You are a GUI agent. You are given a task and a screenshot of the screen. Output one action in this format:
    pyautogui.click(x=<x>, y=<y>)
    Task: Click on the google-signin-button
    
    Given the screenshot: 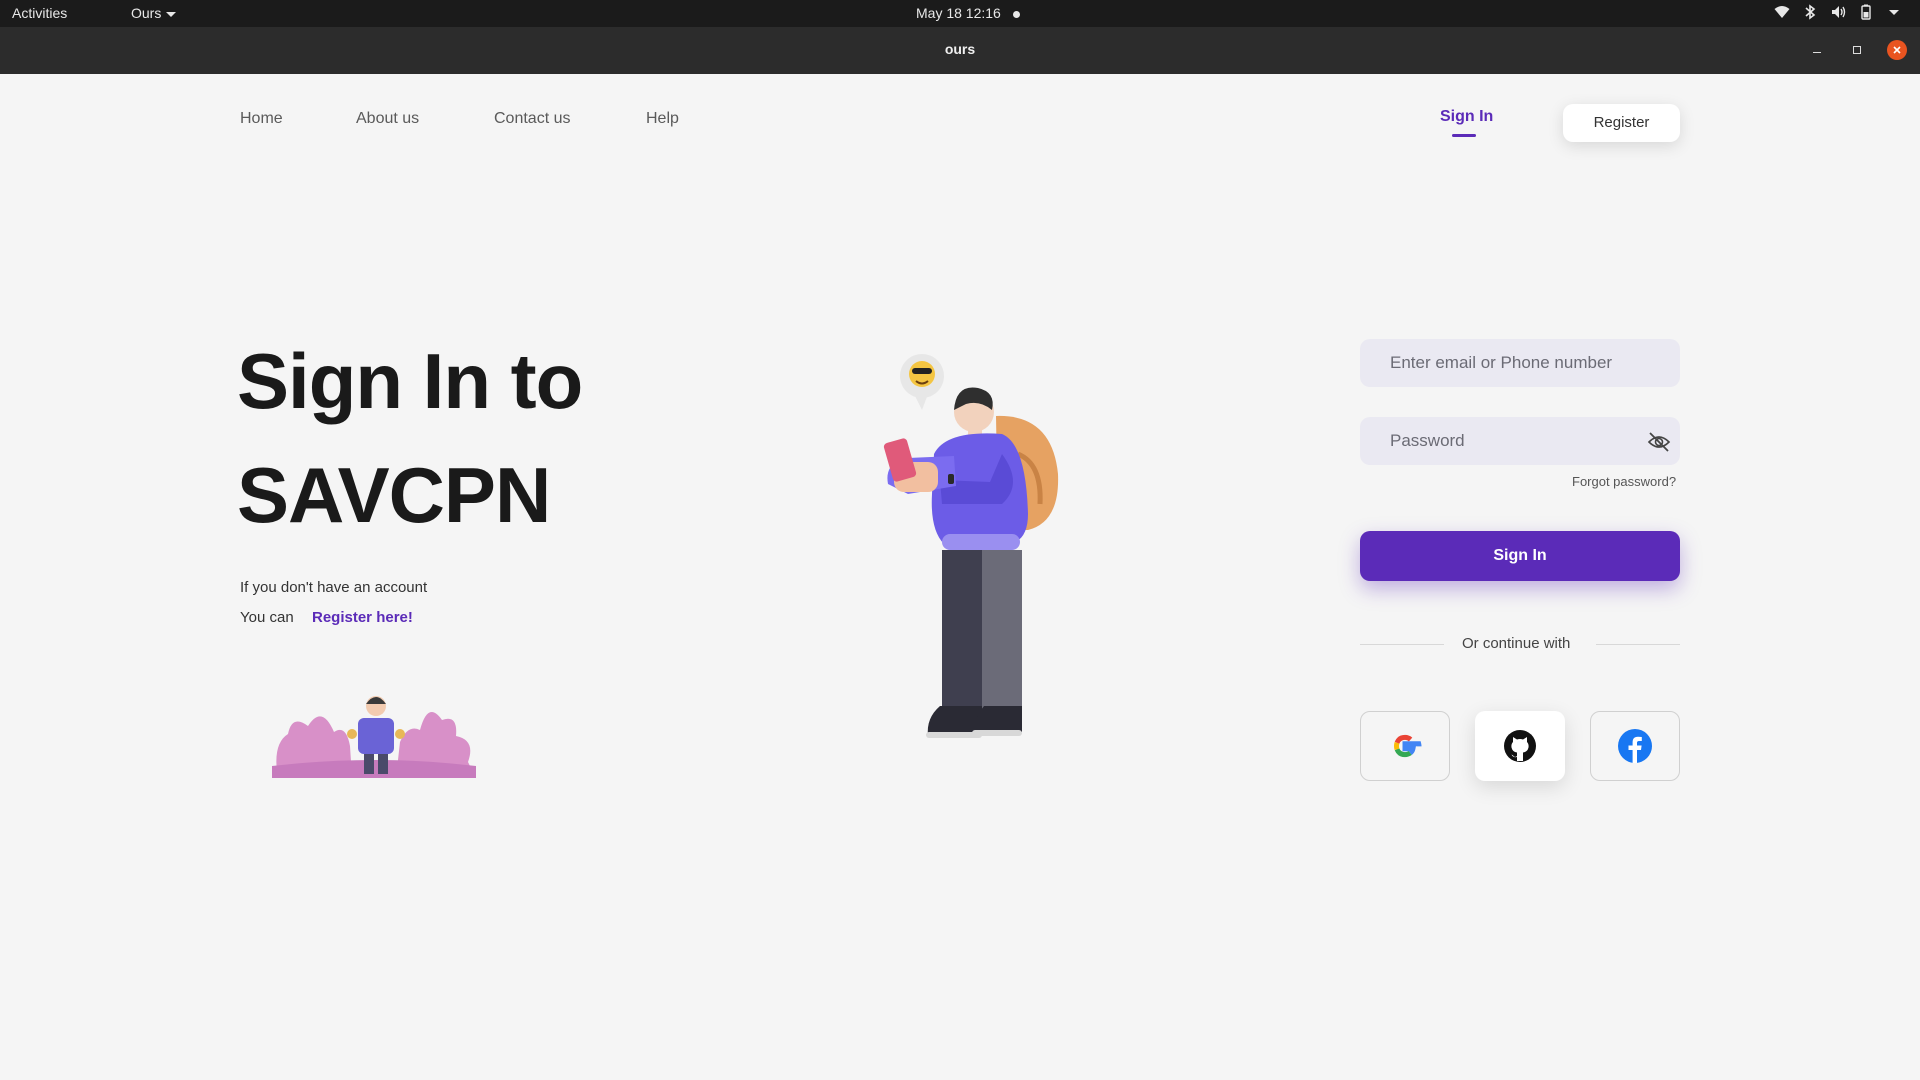 What is the action you would take?
    pyautogui.click(x=1405, y=746)
    